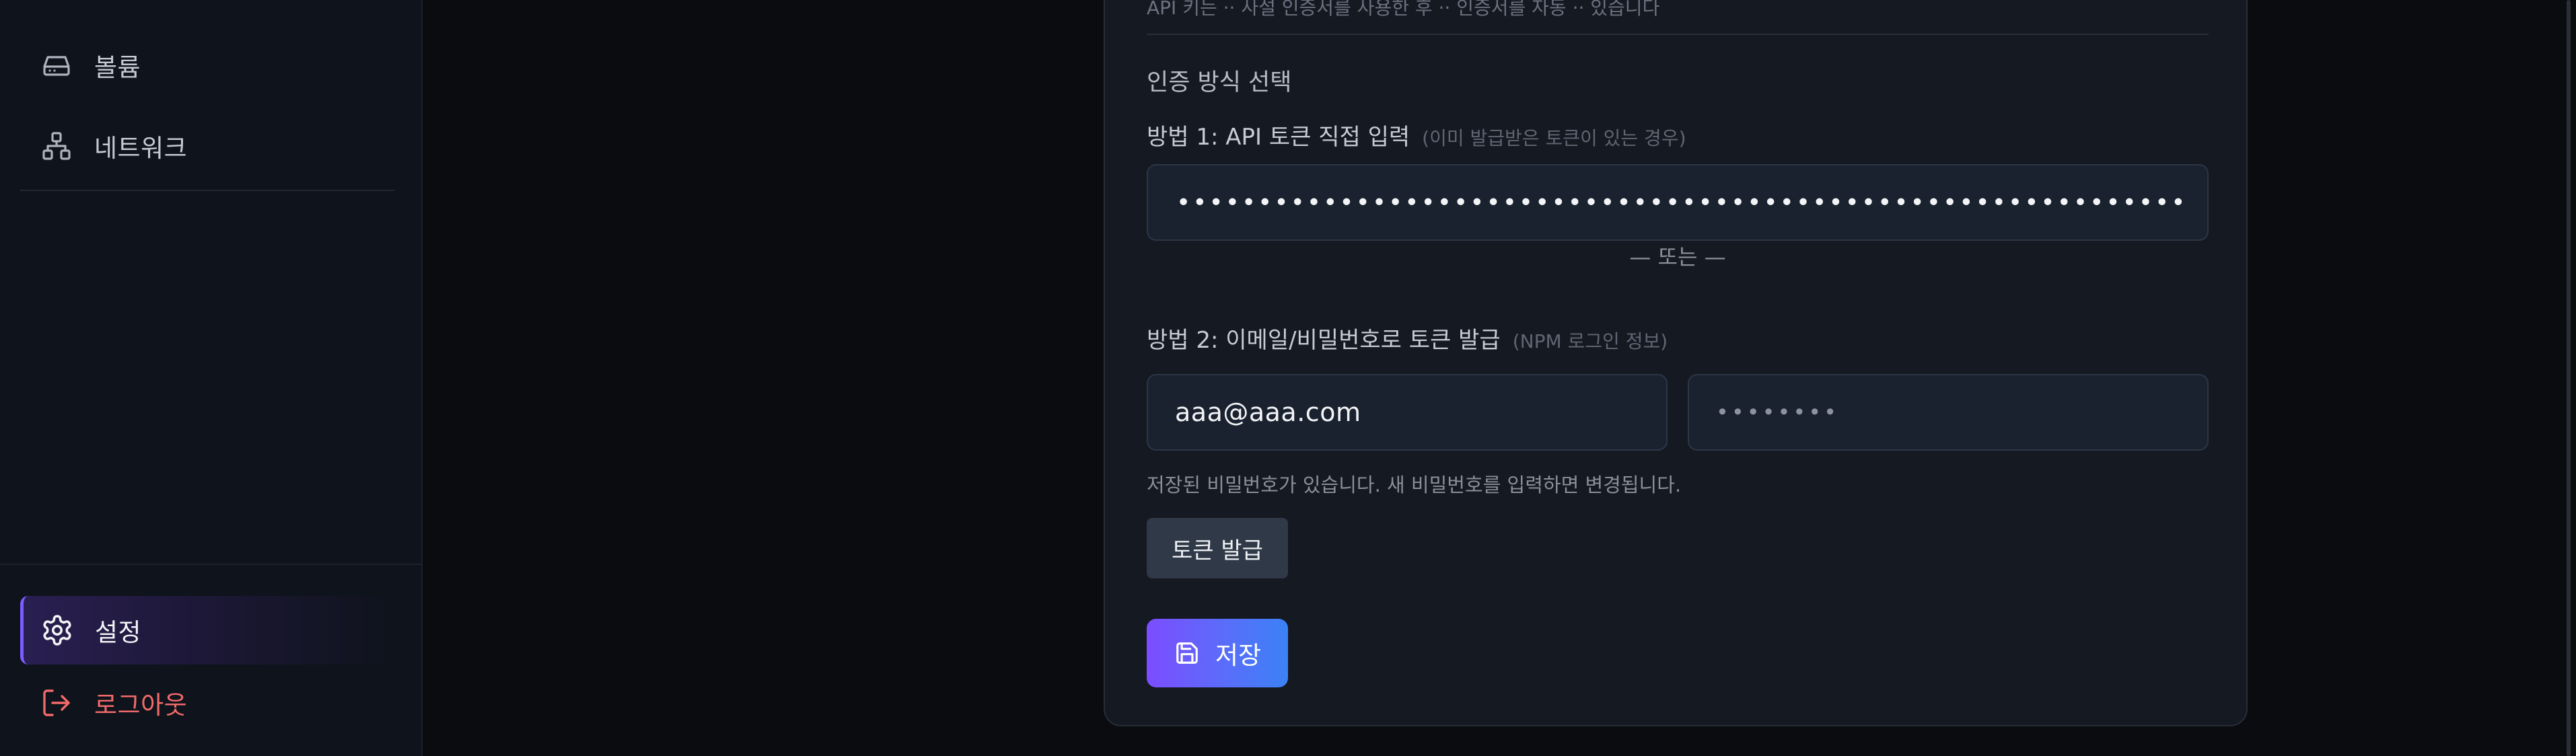 The height and width of the screenshot is (756, 2576). Describe the element at coordinates (56, 66) in the screenshot. I see `hard-drive-icon` at that location.